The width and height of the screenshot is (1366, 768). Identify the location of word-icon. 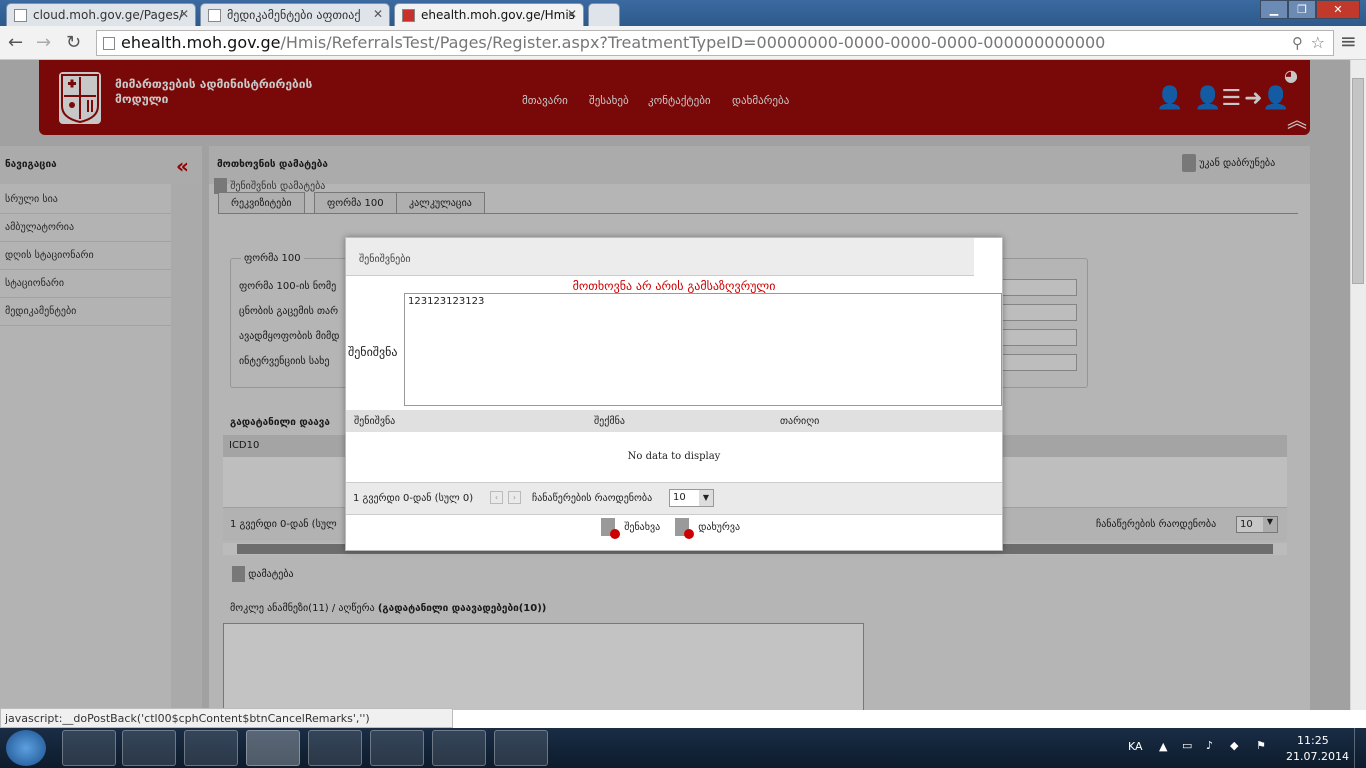
(521, 748).